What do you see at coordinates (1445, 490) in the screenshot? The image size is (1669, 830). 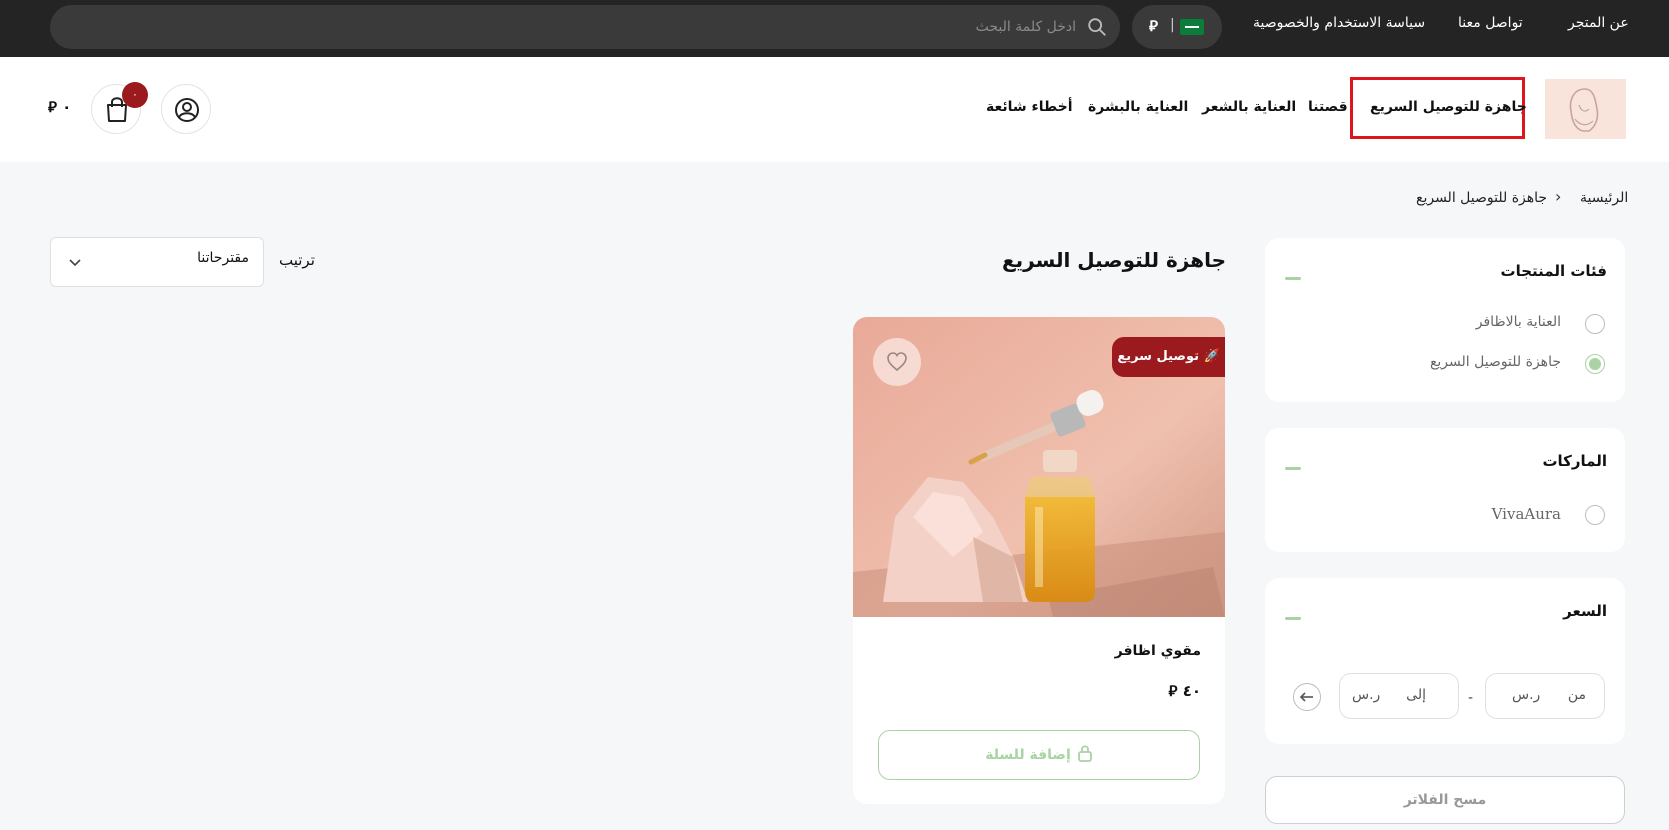 I see `brands-filter-panel: الماركات VivaAura` at bounding box center [1445, 490].